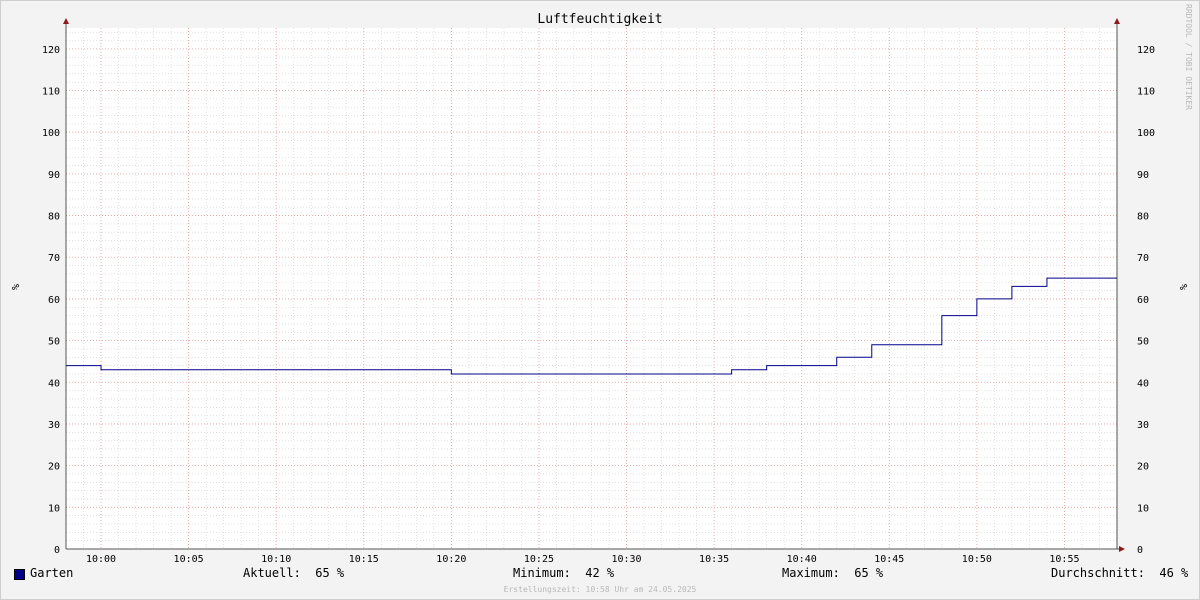  Describe the element at coordinates (101, 559) in the screenshot. I see `x-tick-label: 10:00` at that location.